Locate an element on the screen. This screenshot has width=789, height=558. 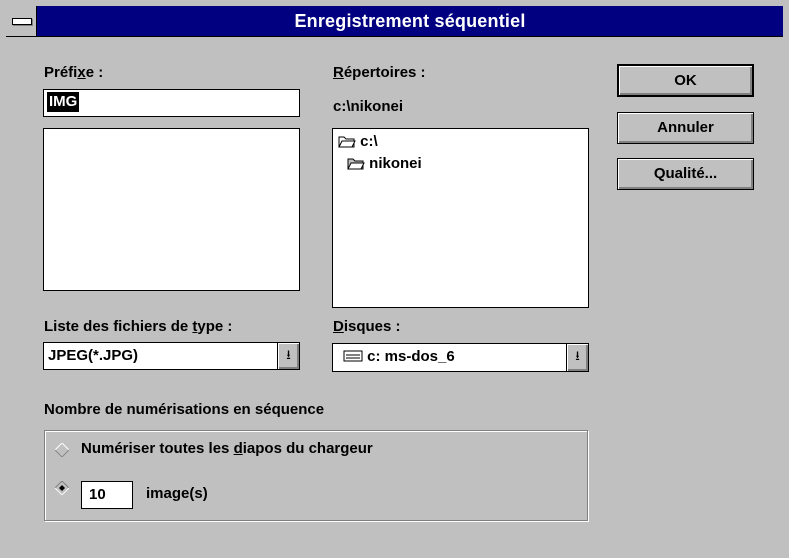
radio-diamond-selected-icon is located at coordinates (62, 488).